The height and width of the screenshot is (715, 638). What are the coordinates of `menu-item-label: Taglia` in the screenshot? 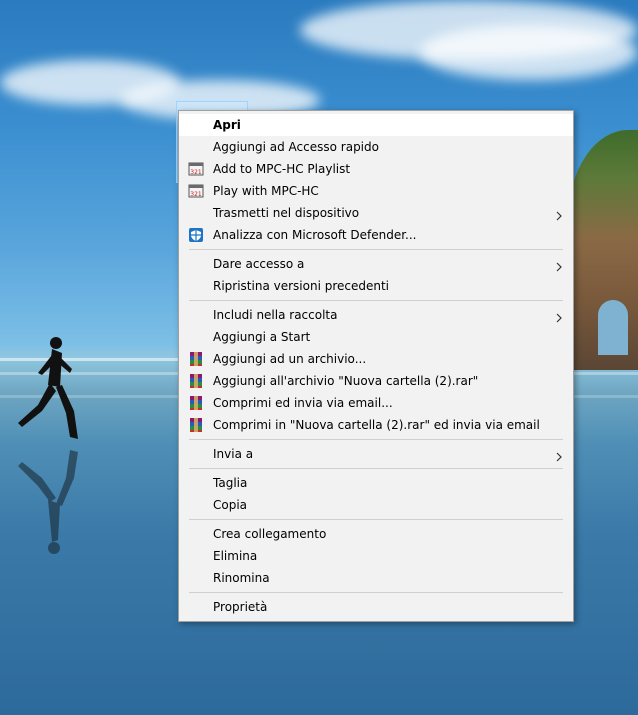 It's located at (230, 483).